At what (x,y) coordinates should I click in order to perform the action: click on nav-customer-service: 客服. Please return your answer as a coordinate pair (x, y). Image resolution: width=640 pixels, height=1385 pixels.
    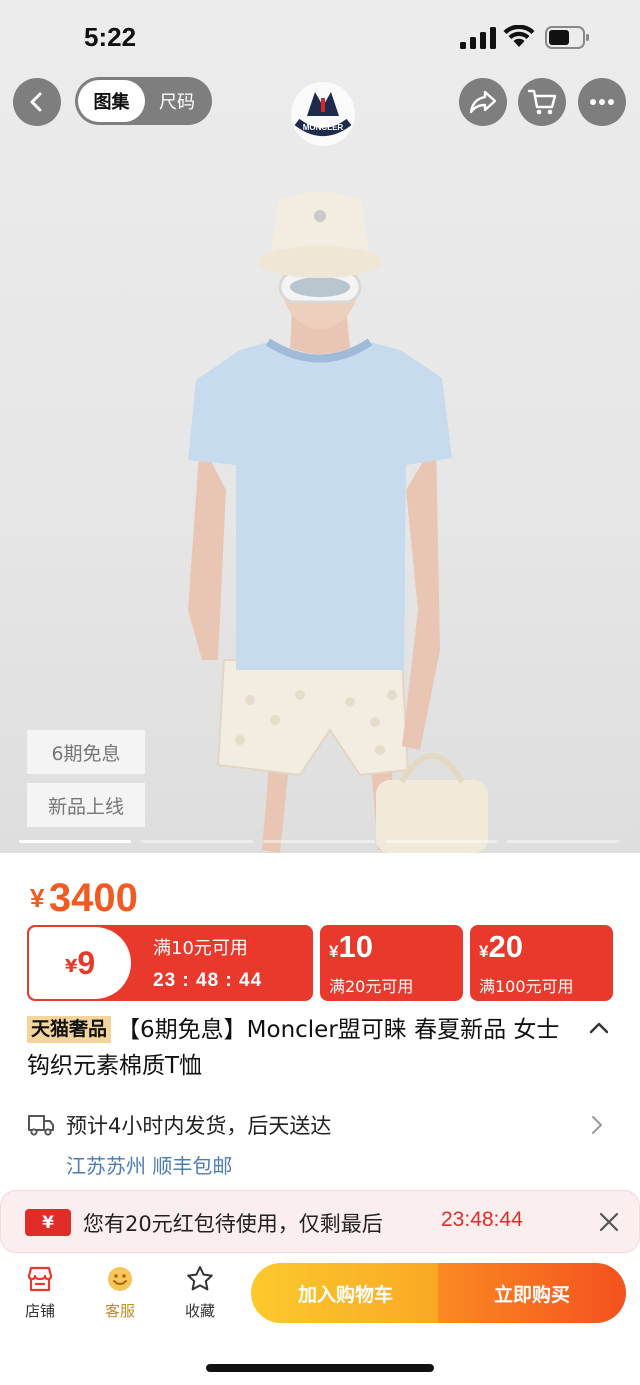
    Looking at the image, I should click on (120, 1294).